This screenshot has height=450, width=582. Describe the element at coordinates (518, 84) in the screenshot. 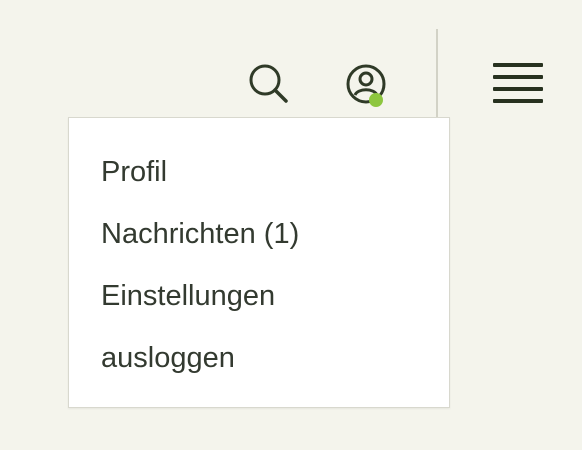

I see `hamburger-menu-button` at that location.